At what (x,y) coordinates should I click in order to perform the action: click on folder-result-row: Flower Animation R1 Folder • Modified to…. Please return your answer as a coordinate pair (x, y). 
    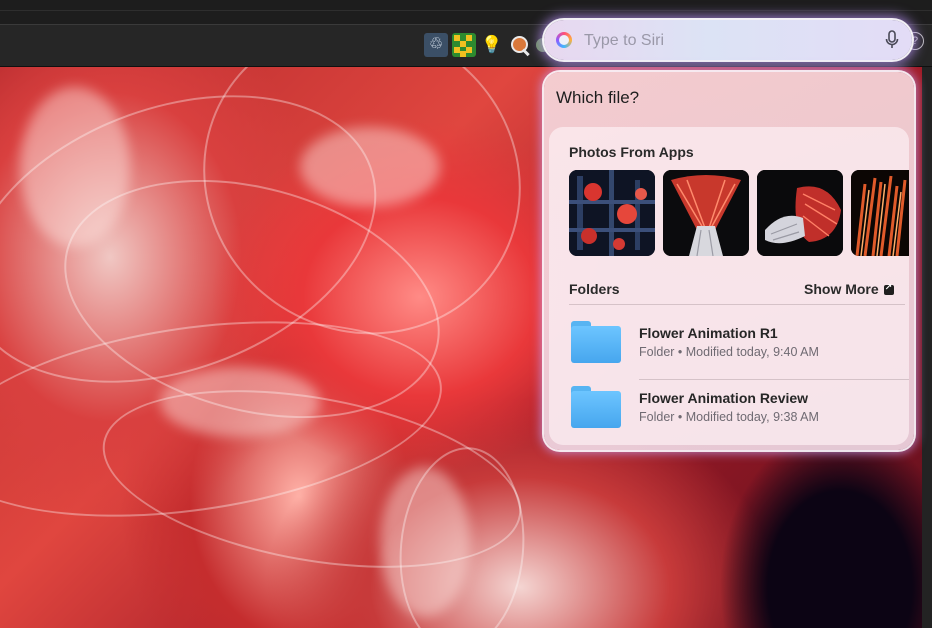
    Looking at the image, I should click on (737, 343).